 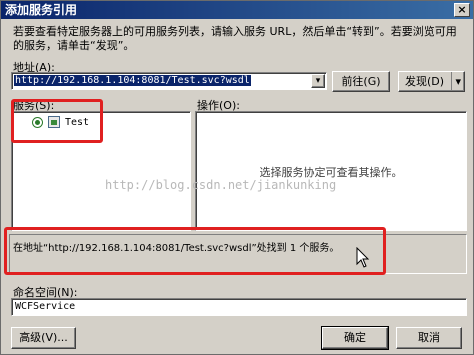 What do you see at coordinates (195, 251) in the screenshot?
I see `status-highlight-box` at bounding box center [195, 251].